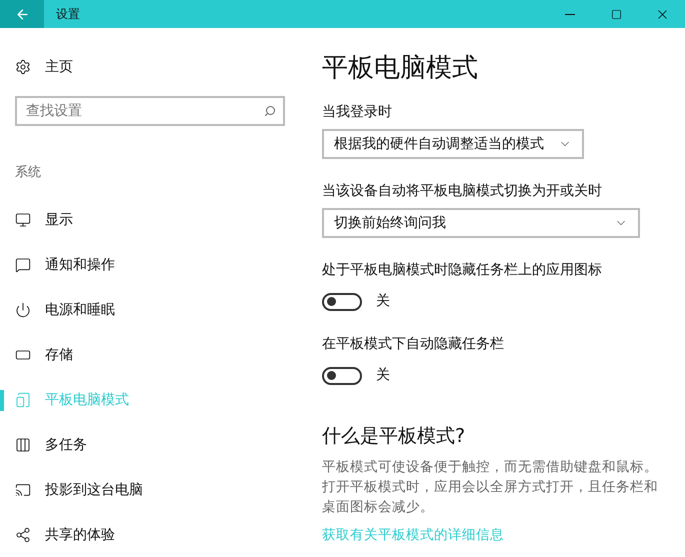  Describe the element at coordinates (28, 173) in the screenshot. I see `section-heading: 系统` at that location.